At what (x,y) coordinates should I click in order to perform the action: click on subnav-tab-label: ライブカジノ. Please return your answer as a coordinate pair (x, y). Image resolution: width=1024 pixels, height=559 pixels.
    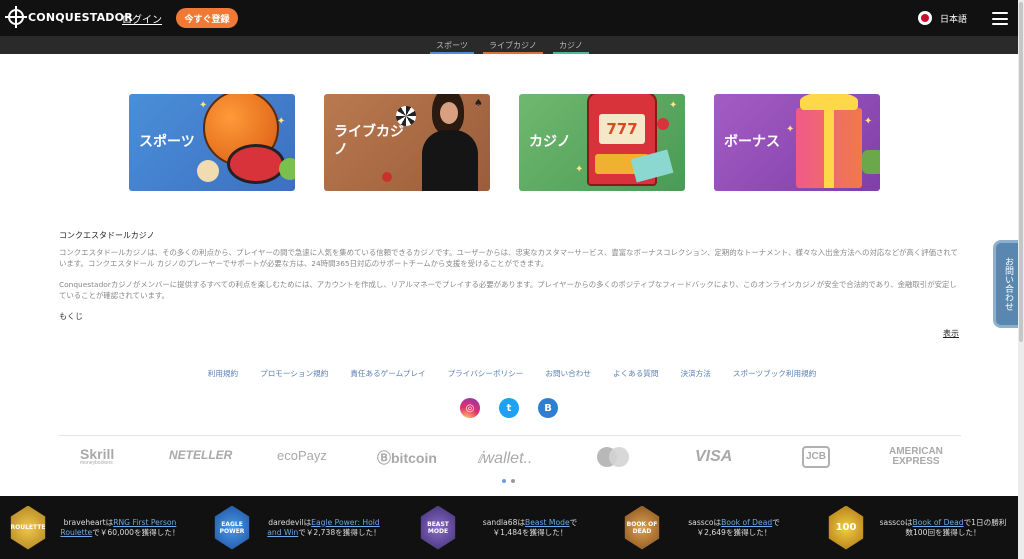
    Looking at the image, I should click on (513, 45).